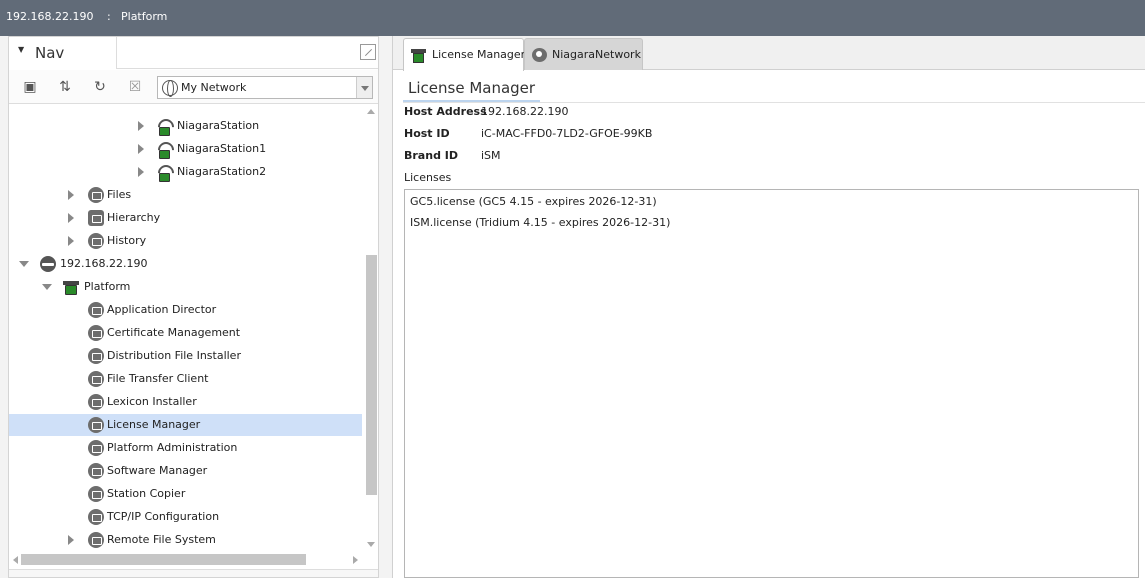  Describe the element at coordinates (107, 286) in the screenshot. I see `tree-item-label: Platform` at that location.